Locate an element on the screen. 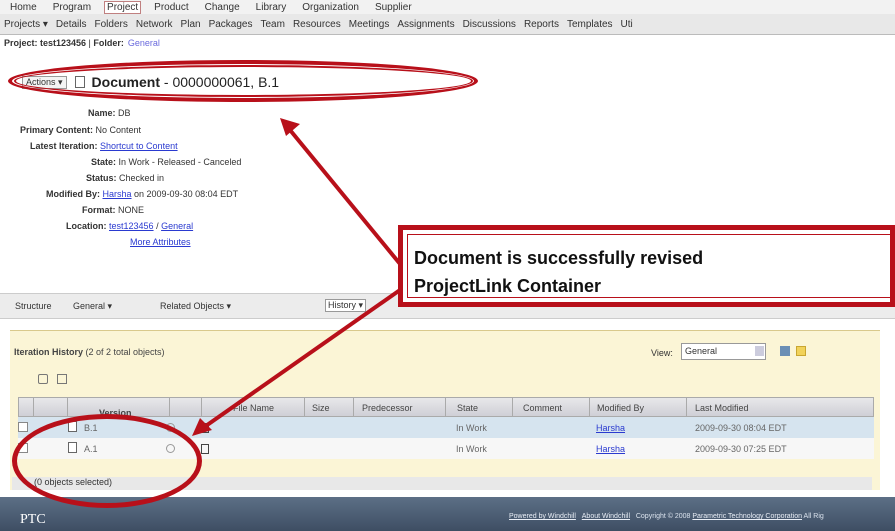 This screenshot has width=895, height=531. callout-line-2: ProjectLink Container is located at coordinates (508, 286).